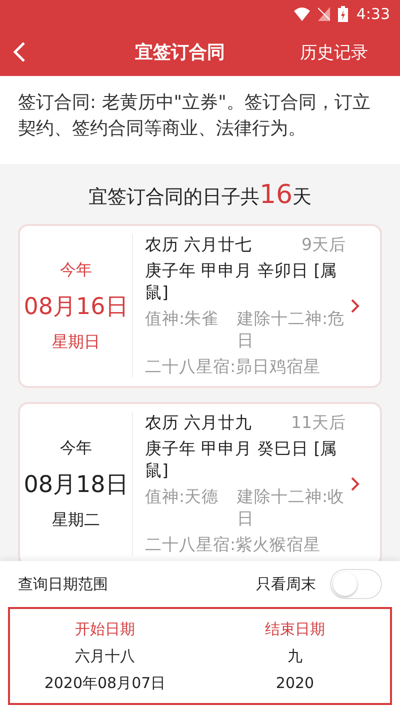 This screenshot has height=711, width=400. Describe the element at coordinates (200, 195) in the screenshot. I see `summary-text: 宜签订合同的日子共16天` at that location.